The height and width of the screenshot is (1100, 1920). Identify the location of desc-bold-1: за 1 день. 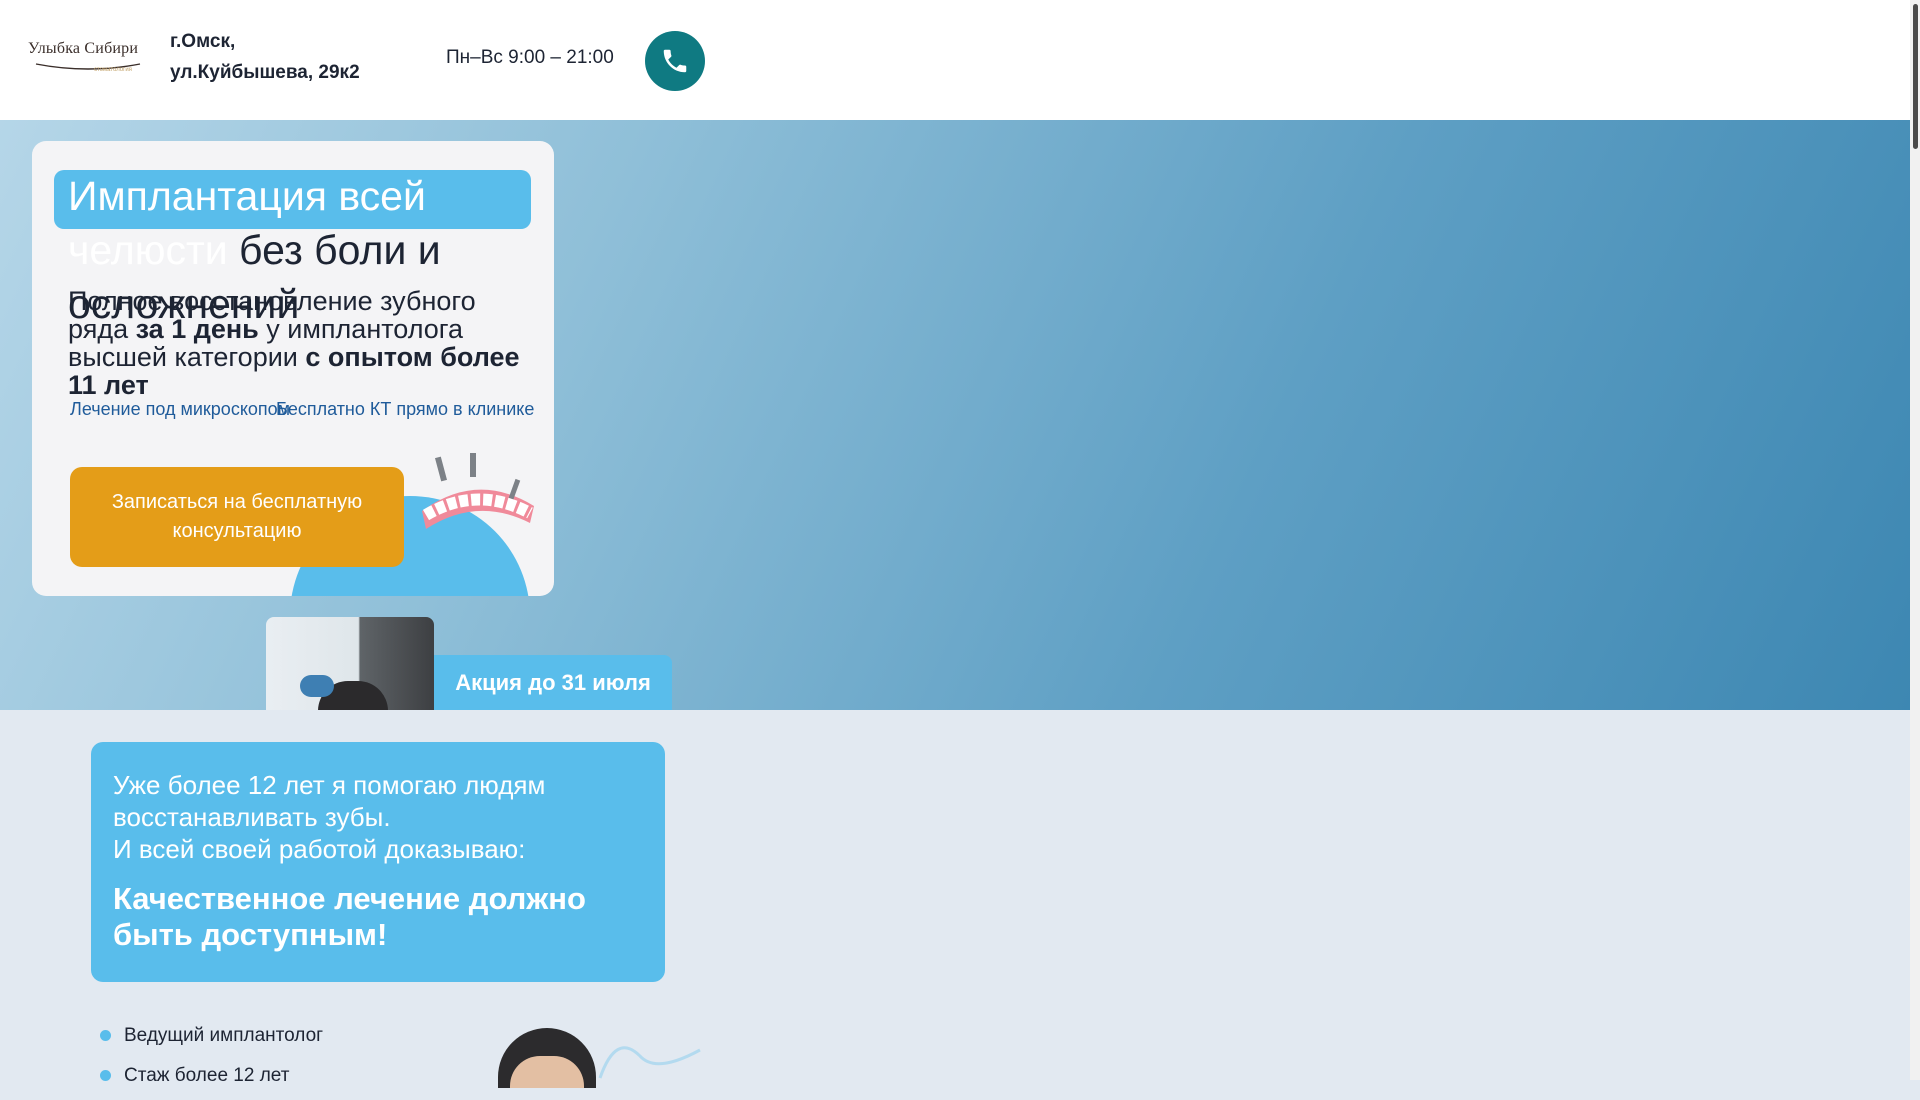
(197, 329).